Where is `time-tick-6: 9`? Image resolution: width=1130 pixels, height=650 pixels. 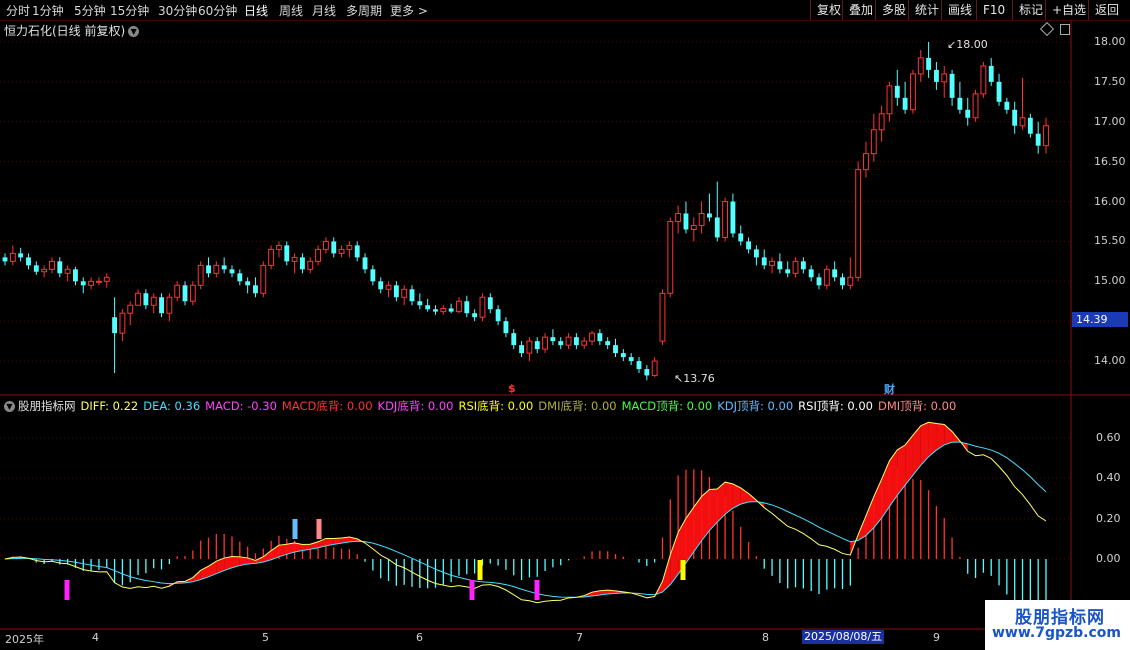 time-tick-6: 9 is located at coordinates (936, 637).